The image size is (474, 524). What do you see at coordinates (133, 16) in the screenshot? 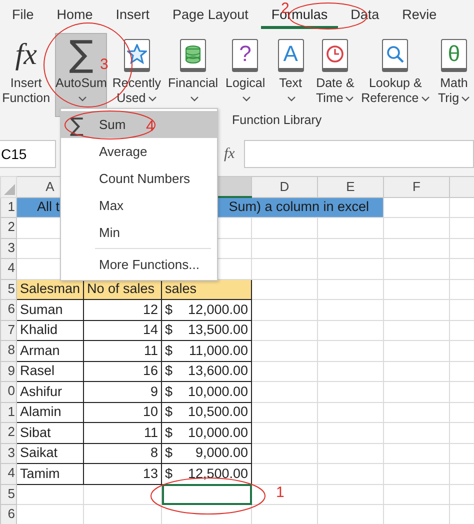
I see `ribbon-tab: Insert` at bounding box center [133, 16].